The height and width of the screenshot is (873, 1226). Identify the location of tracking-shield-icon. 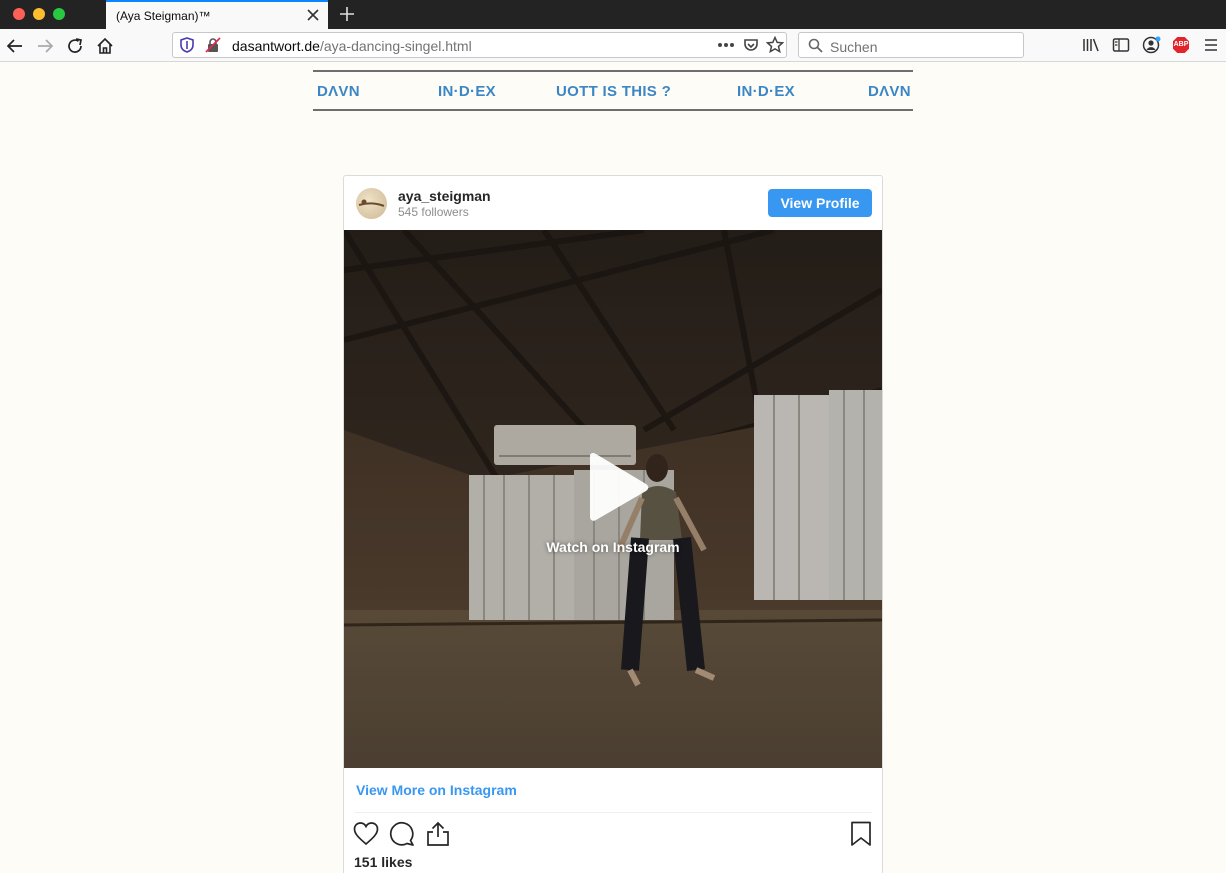
(187, 45).